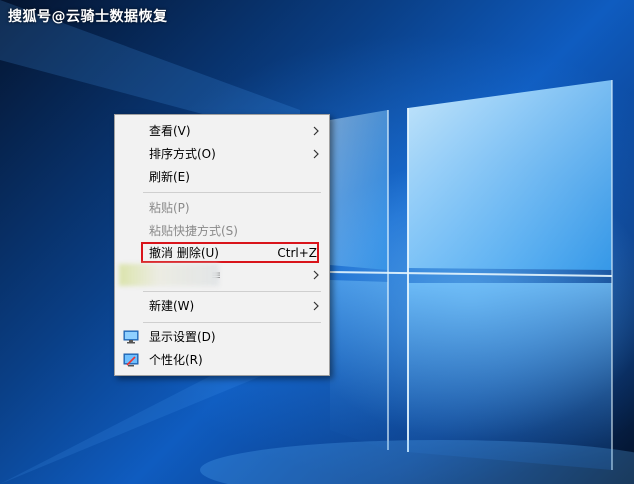 This screenshot has height=484, width=634. I want to click on menu-item-paste-shortcut: 粘贴快捷方式(S), so click(222, 231).